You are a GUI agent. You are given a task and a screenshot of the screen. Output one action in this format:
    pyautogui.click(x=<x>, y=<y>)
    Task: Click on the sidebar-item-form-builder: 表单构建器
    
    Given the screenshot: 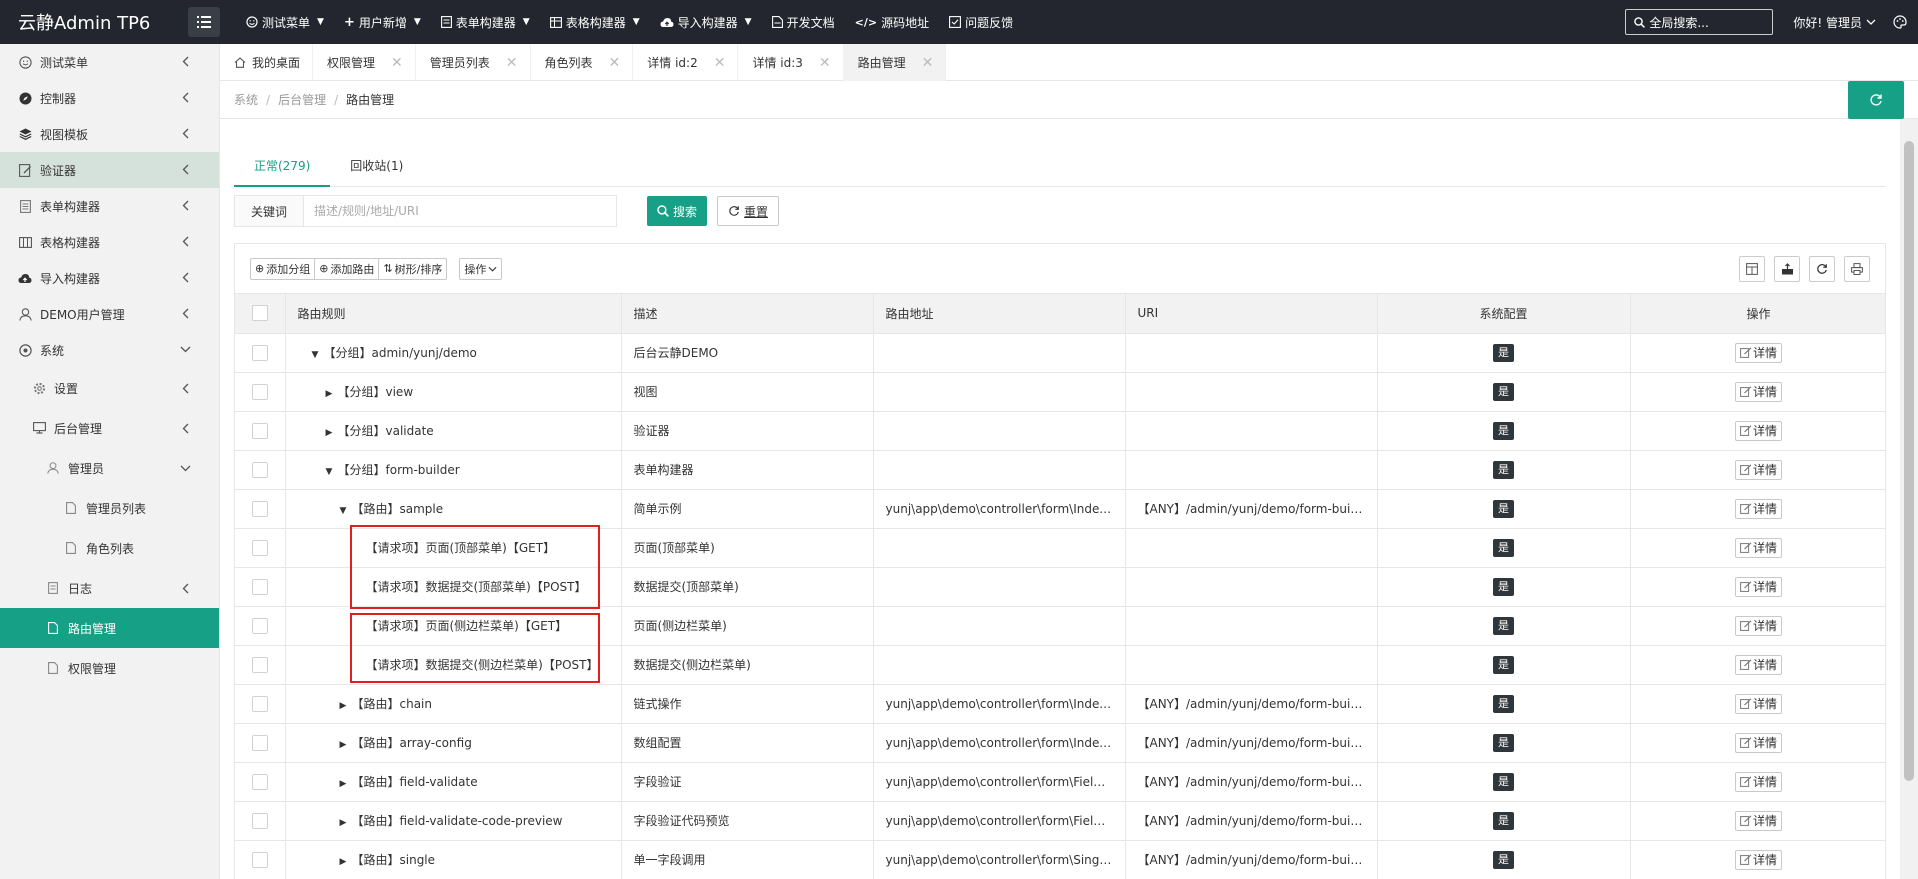 What is the action you would take?
    pyautogui.click(x=109, y=206)
    